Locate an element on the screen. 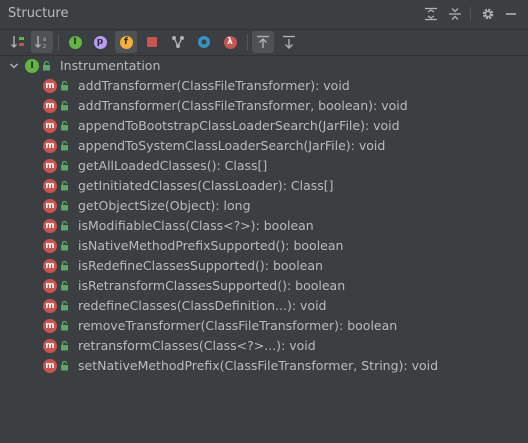  tree-root-label: Instrumentation is located at coordinates (110, 65).